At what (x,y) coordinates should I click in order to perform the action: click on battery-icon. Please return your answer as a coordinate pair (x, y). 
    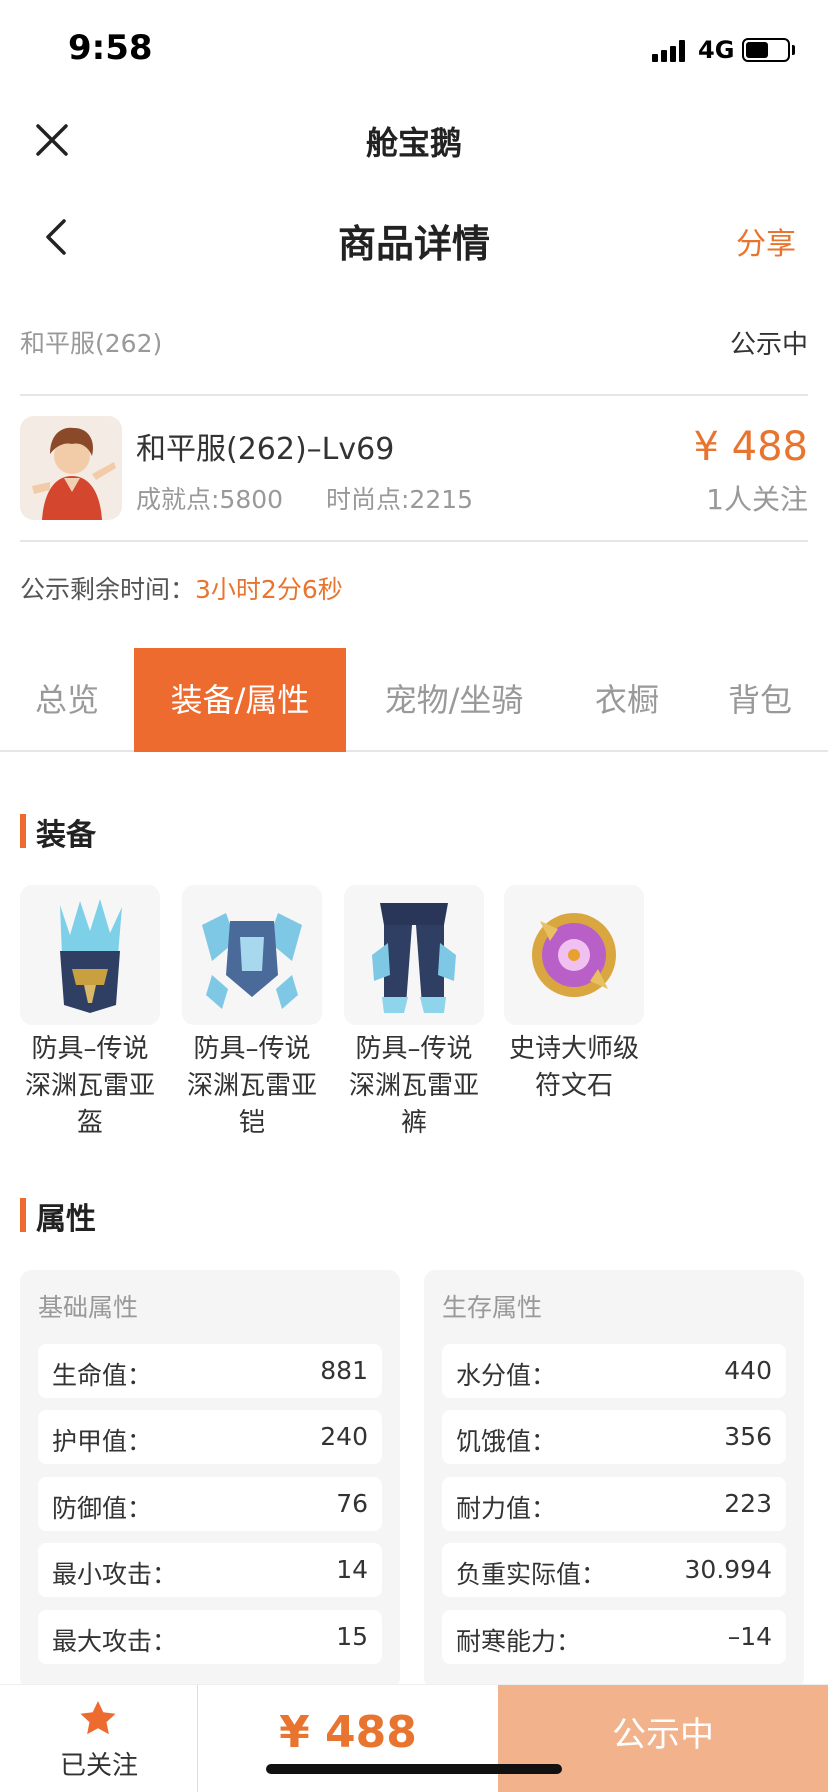
    Looking at the image, I should click on (766, 50).